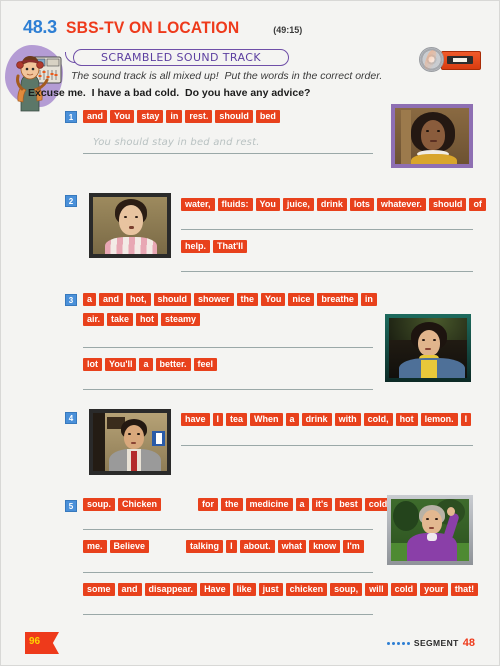  I want to click on word-tile: That'll, so click(230, 246).